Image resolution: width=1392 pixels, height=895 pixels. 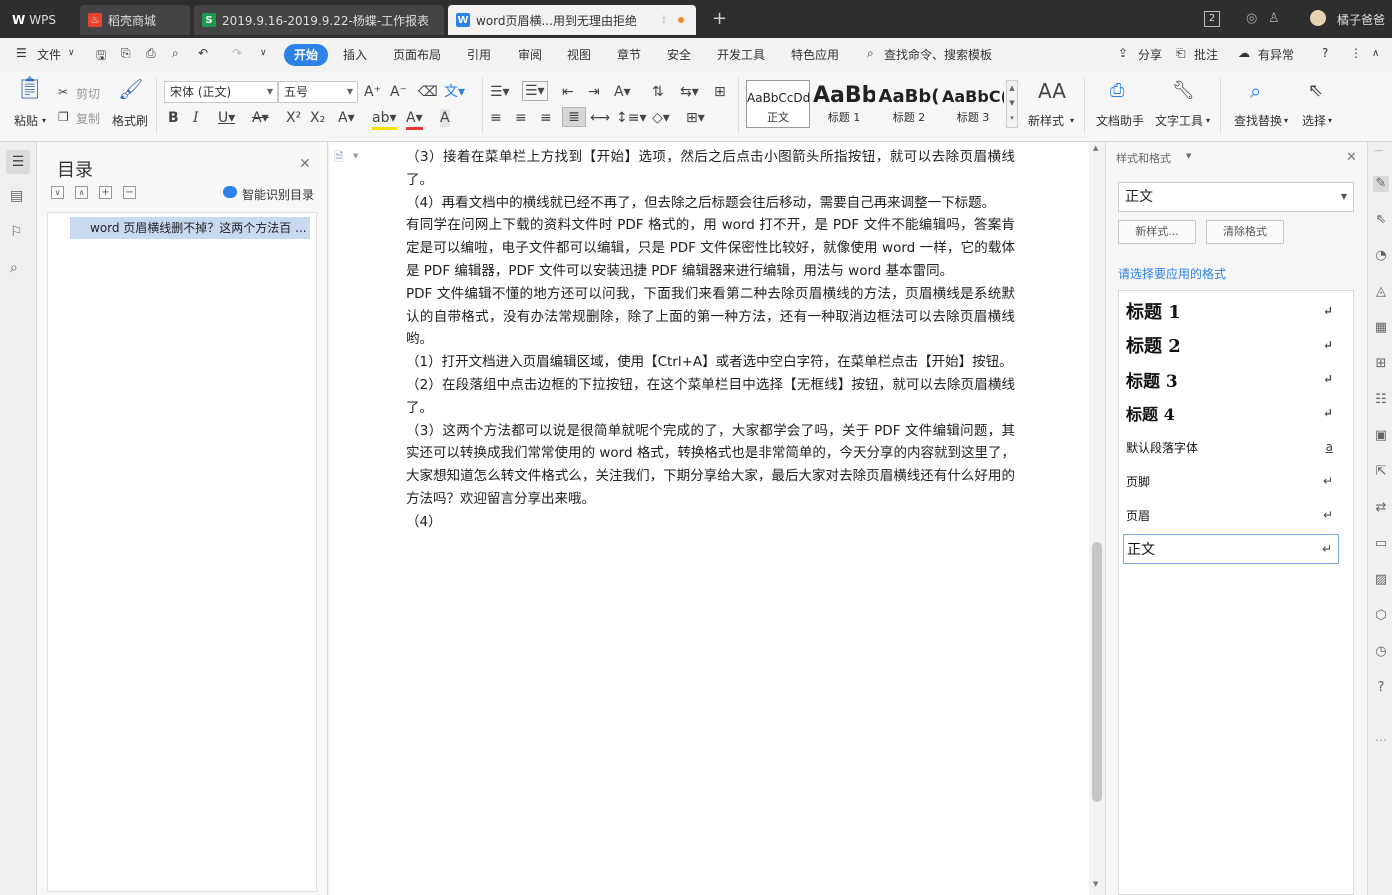 What do you see at coordinates (909, 104) in the screenshot?
I see `style-gallery-h2: AaBb( 标题 2` at bounding box center [909, 104].